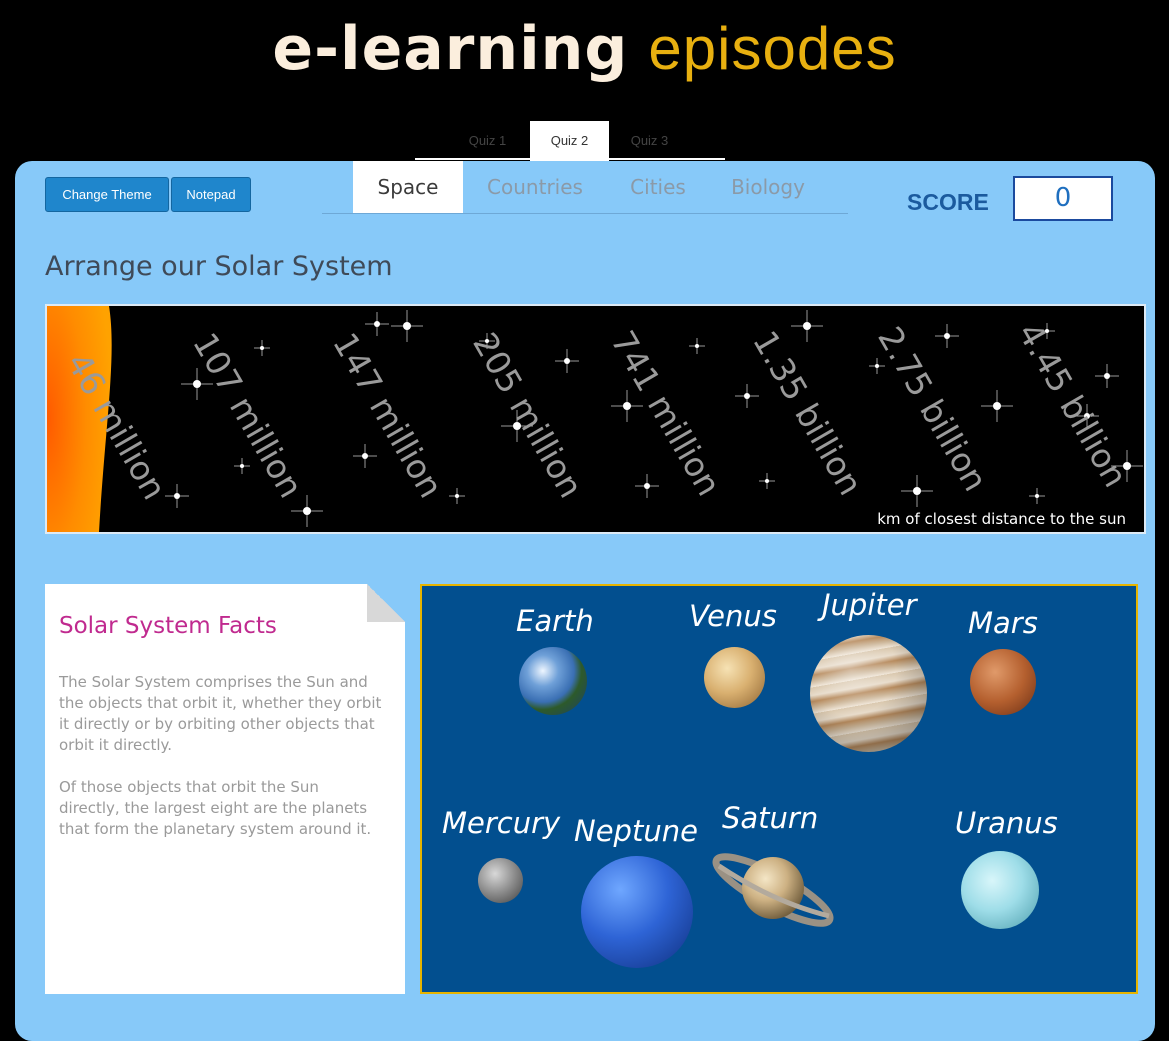  What do you see at coordinates (636, 831) in the screenshot?
I see `planet-label-neptune: Neptune` at bounding box center [636, 831].